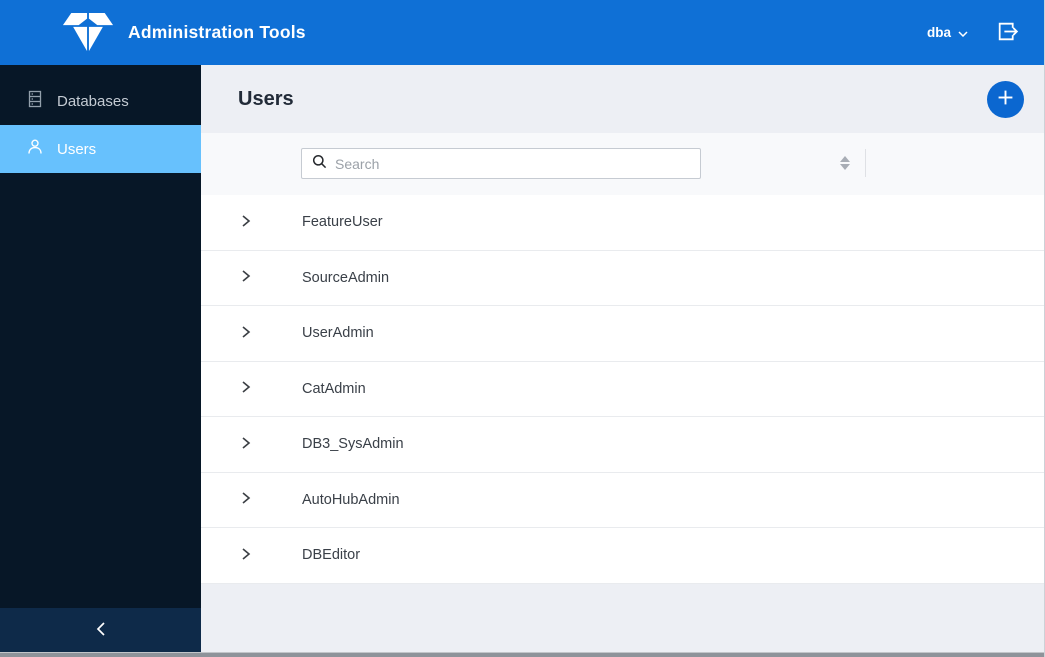 The image size is (1045, 657). I want to click on sort-icon, so click(845, 164).